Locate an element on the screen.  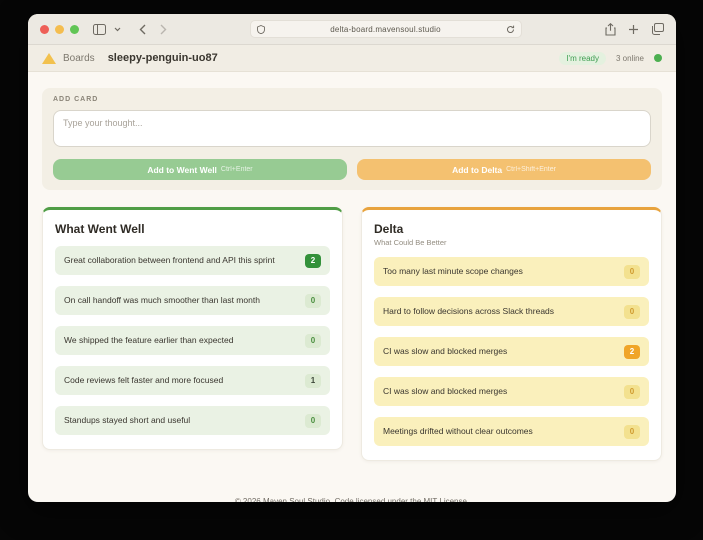
zoom-window-button is located at coordinates (74, 29).